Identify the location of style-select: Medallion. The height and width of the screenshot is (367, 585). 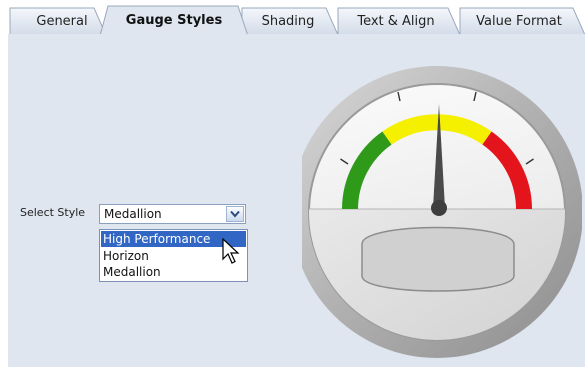
(172, 214).